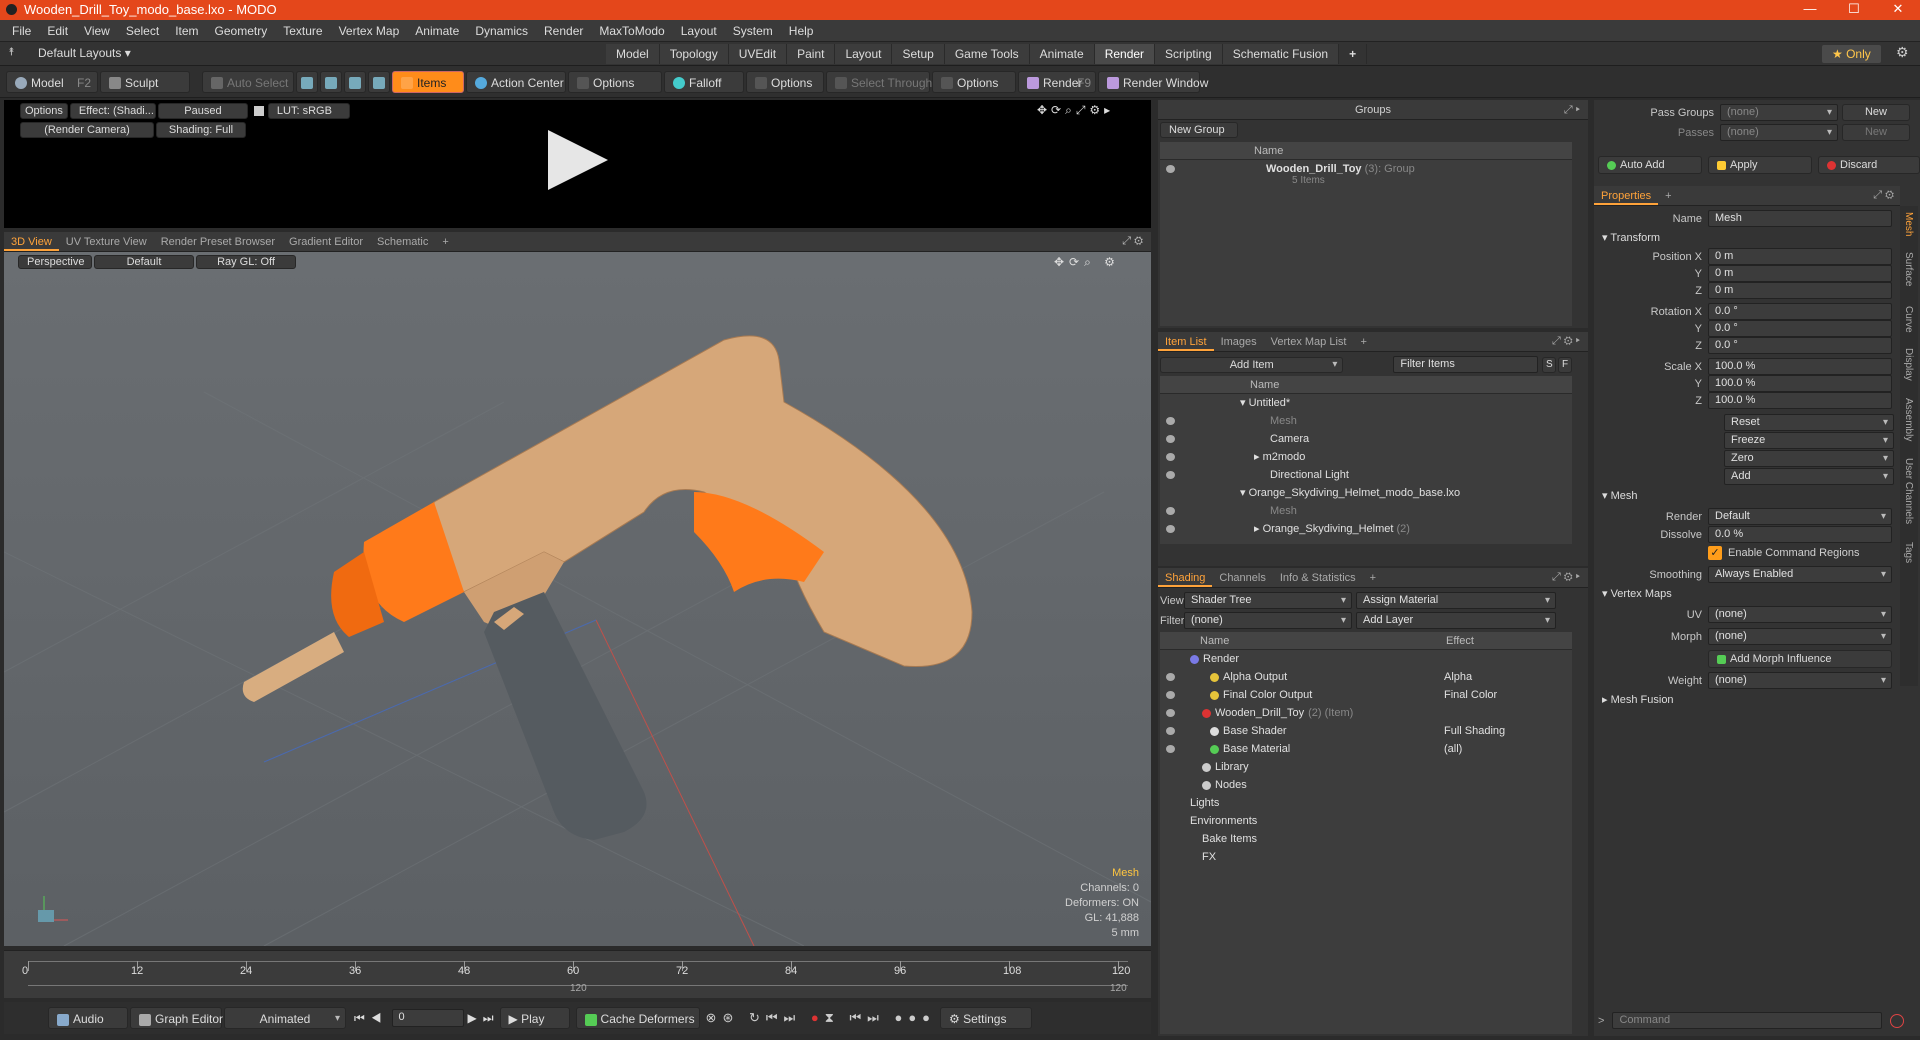 The width and height of the screenshot is (1920, 1040). I want to click on menu-dynamics: Dynamics, so click(501, 31).